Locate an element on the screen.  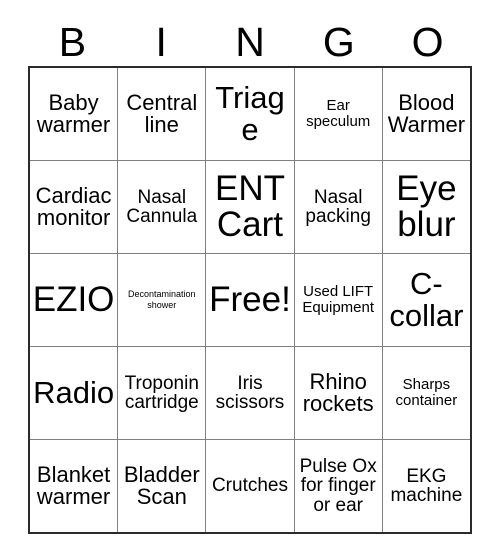
bingo-cell: Decontamination shower is located at coordinates (162, 300).